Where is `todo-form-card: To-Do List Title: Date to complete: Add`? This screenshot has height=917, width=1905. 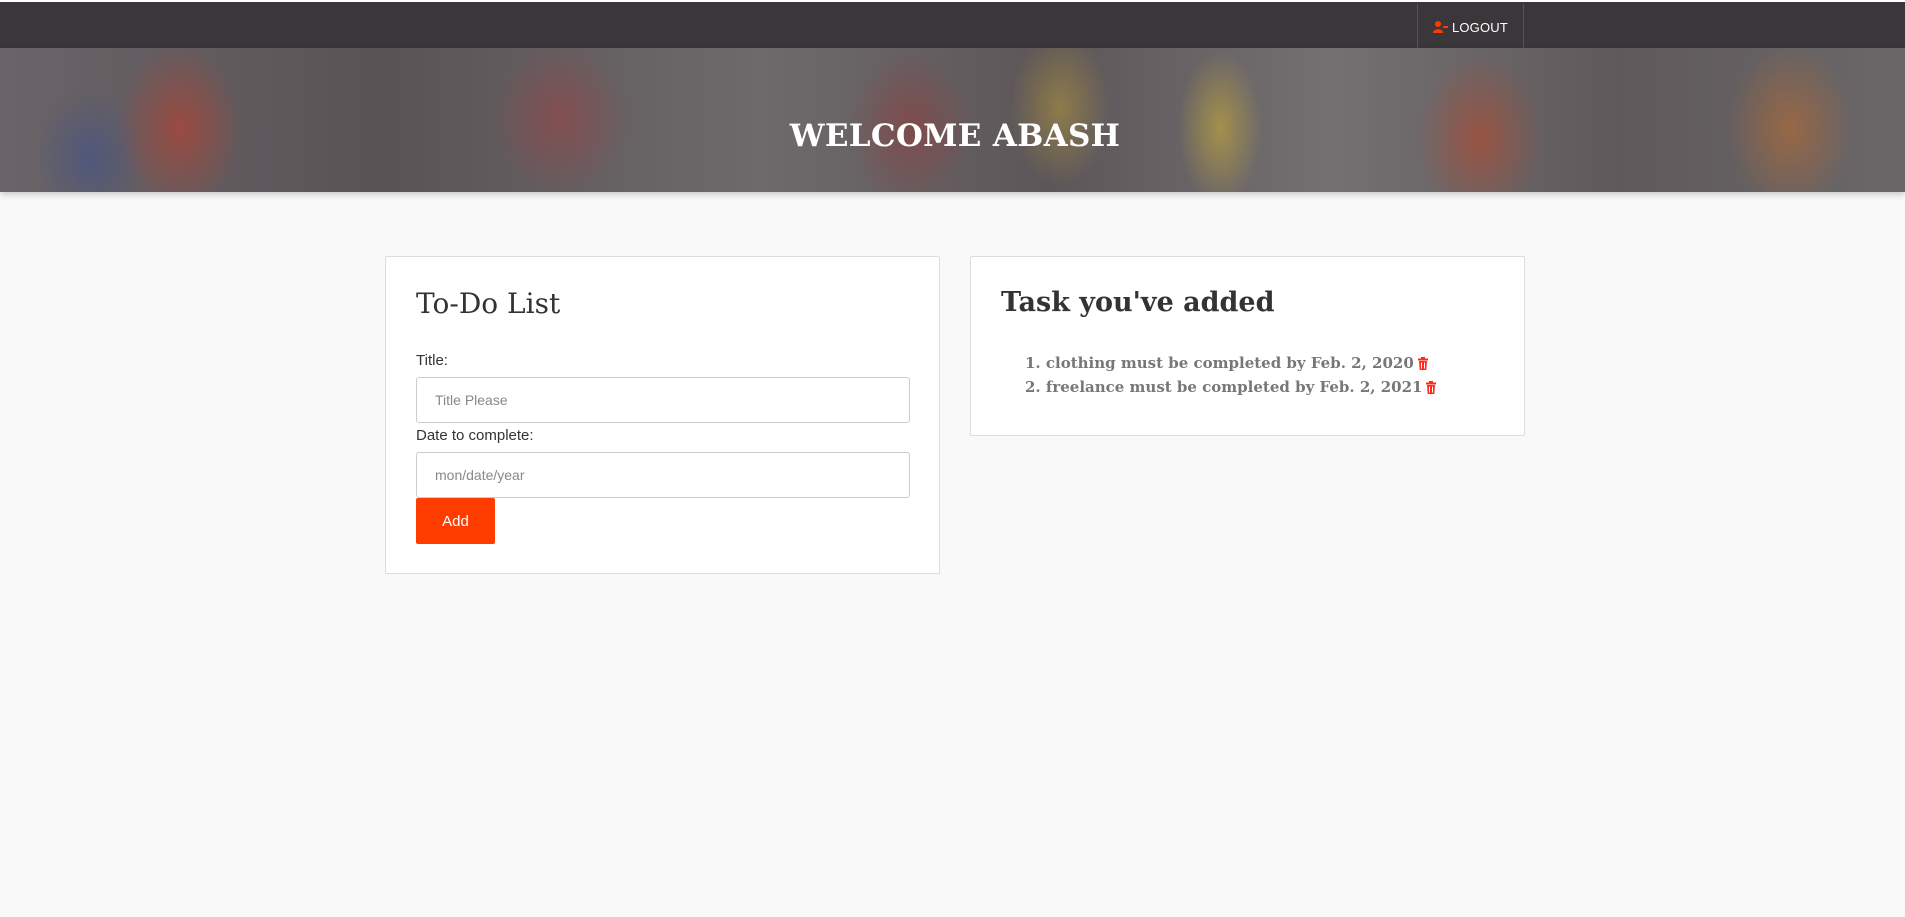 todo-form-card: To-Do List Title: Date to complete: Add is located at coordinates (662, 415).